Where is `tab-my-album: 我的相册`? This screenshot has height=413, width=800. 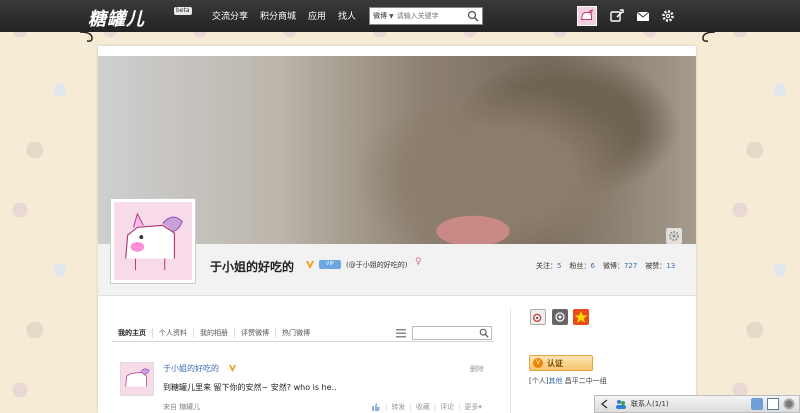 tab-my-album: 我的相册 is located at coordinates (214, 332).